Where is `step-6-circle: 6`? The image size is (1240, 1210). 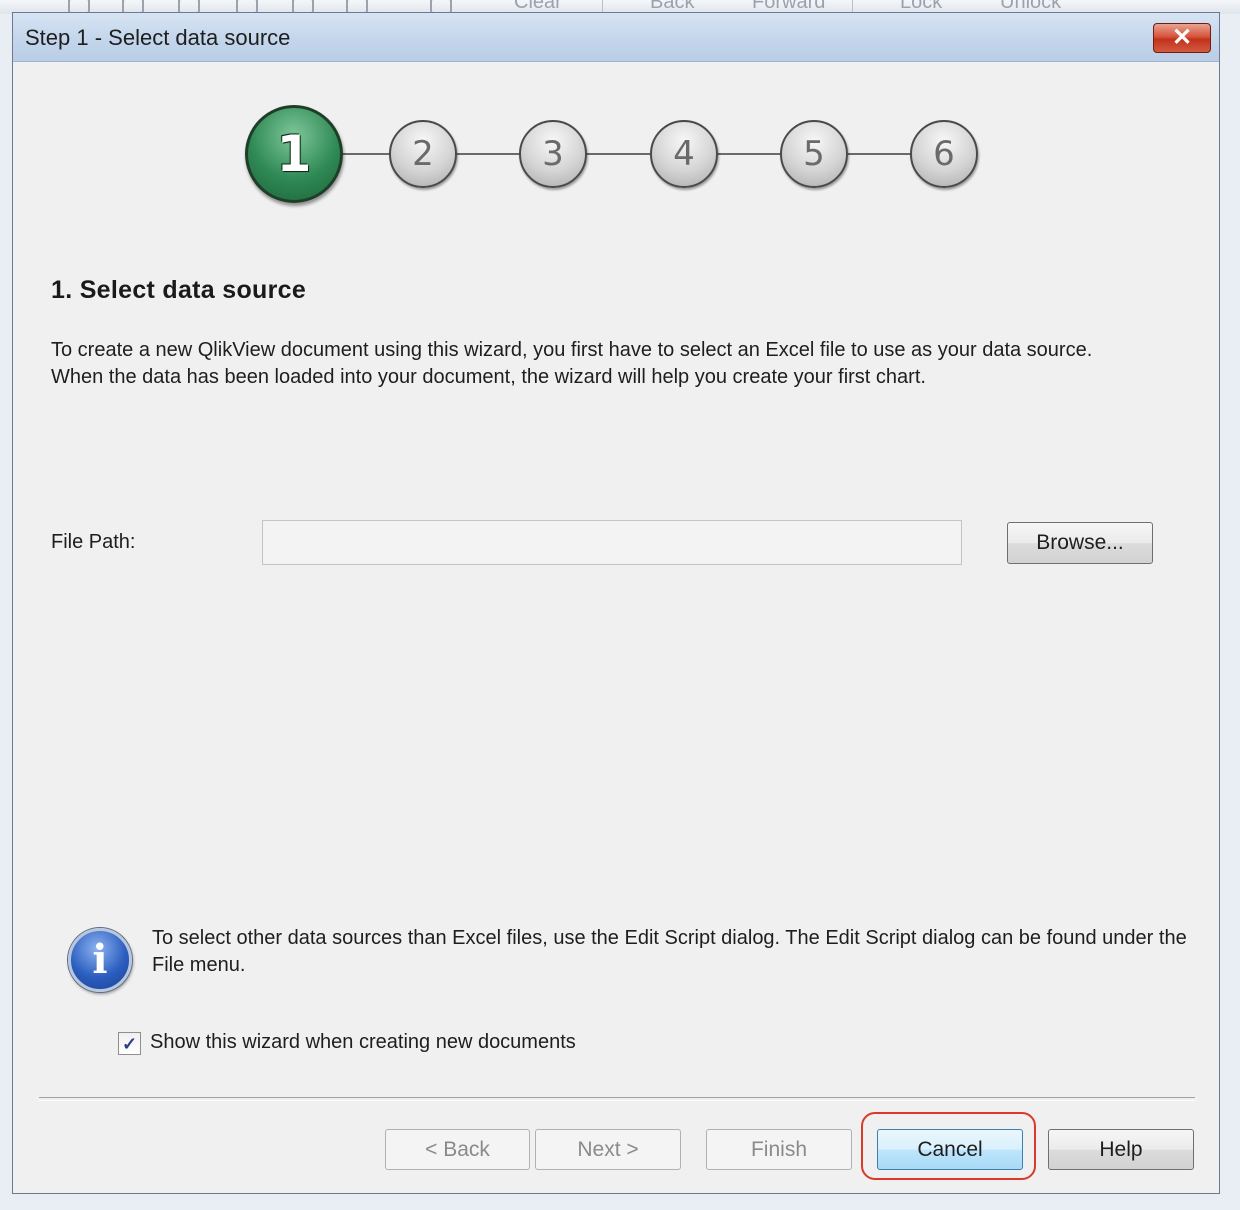 step-6-circle: 6 is located at coordinates (944, 154).